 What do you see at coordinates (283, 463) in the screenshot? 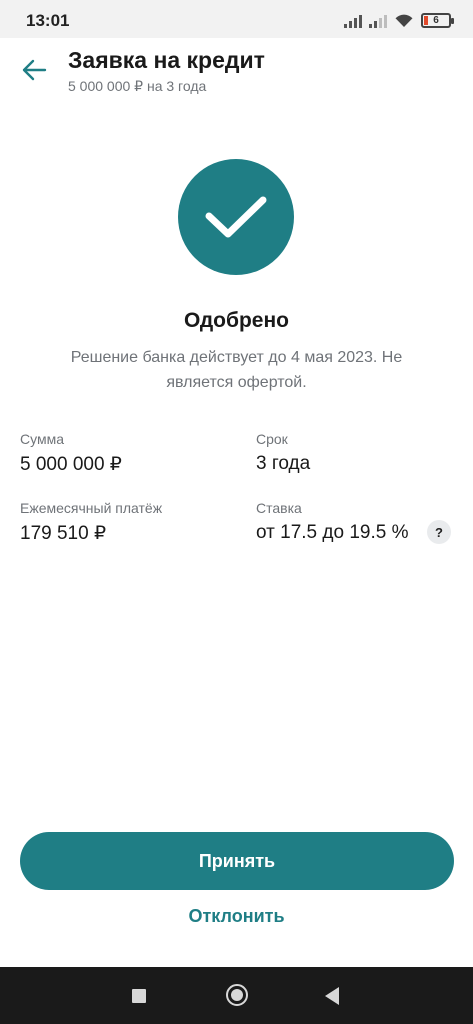
I see `term-value: 3 года` at bounding box center [283, 463].